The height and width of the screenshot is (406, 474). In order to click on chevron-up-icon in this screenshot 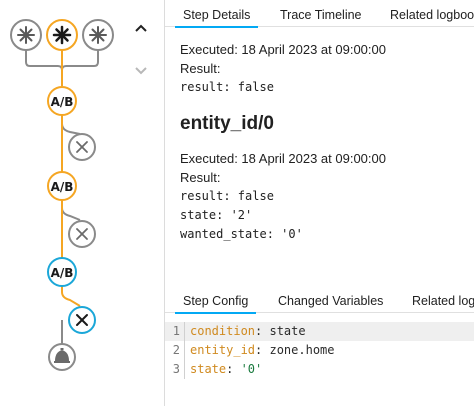, I will do `click(141, 28)`.